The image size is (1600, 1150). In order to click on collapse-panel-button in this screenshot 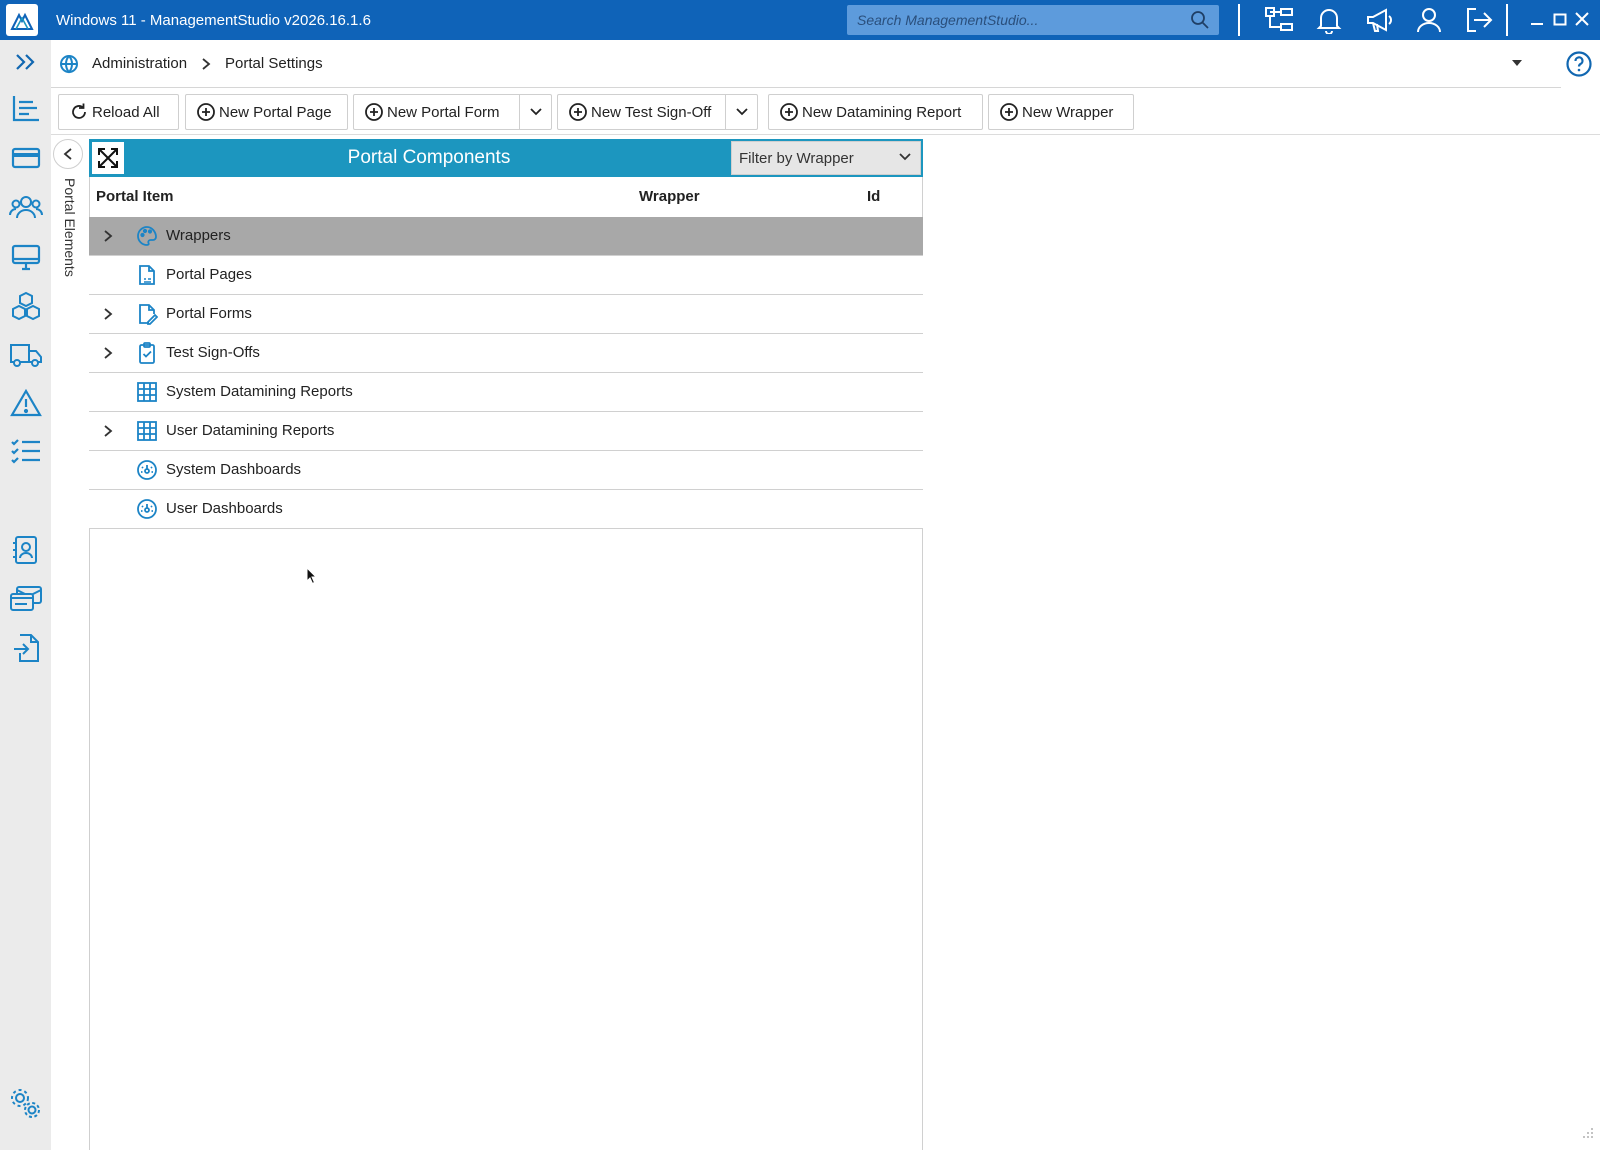, I will do `click(68, 154)`.